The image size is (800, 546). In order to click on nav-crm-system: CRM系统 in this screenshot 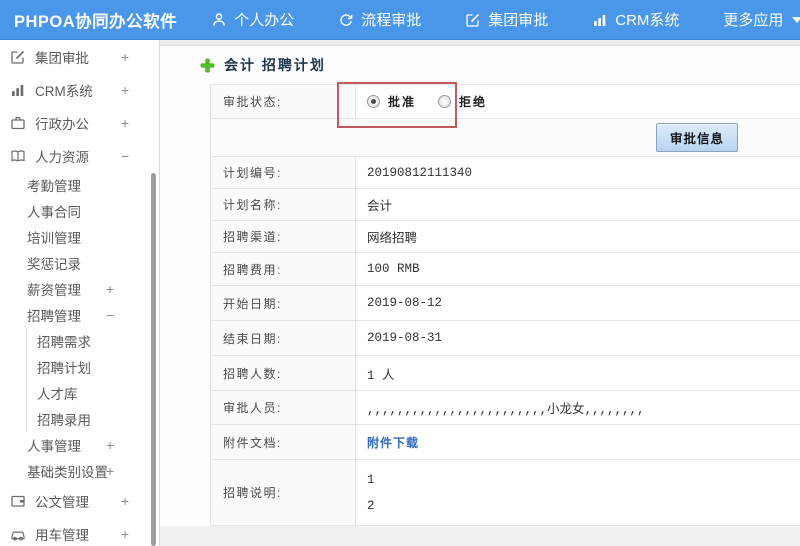, I will do `click(635, 19)`.